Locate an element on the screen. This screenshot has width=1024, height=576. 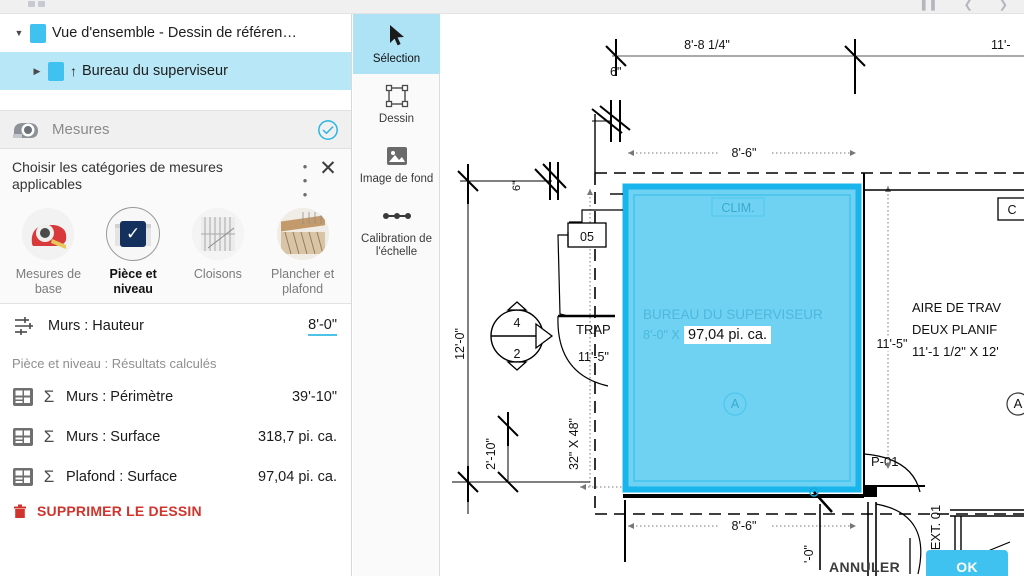
wall-height-row: Murs : Hauteur 8'-0" is located at coordinates (175, 326).